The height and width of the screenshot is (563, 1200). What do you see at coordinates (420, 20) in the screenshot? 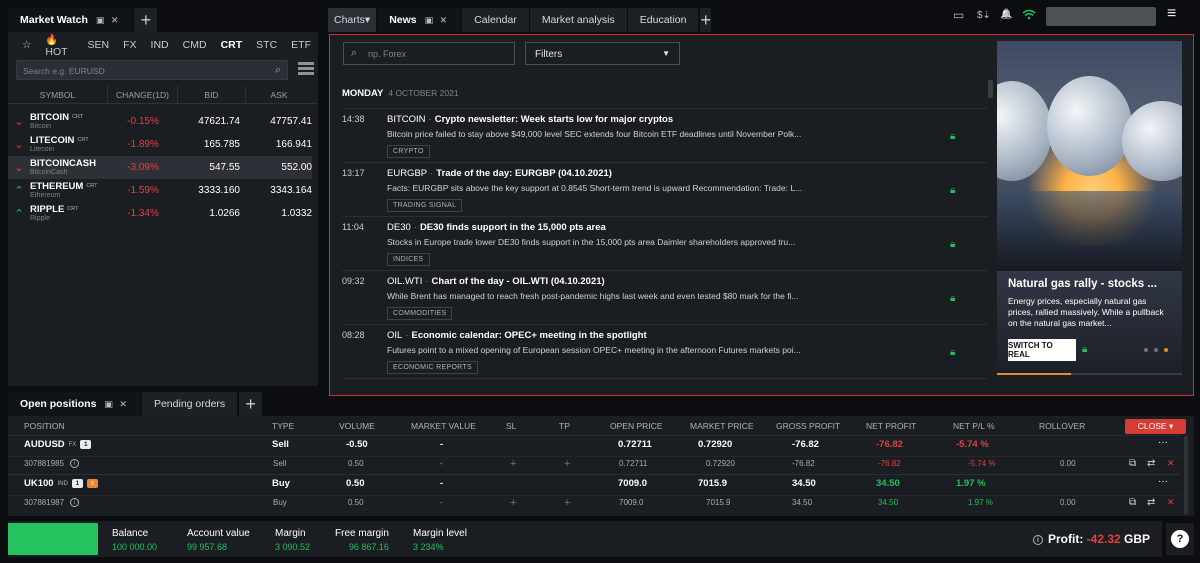
I see `tab-news: News ▣ ✕` at bounding box center [420, 20].